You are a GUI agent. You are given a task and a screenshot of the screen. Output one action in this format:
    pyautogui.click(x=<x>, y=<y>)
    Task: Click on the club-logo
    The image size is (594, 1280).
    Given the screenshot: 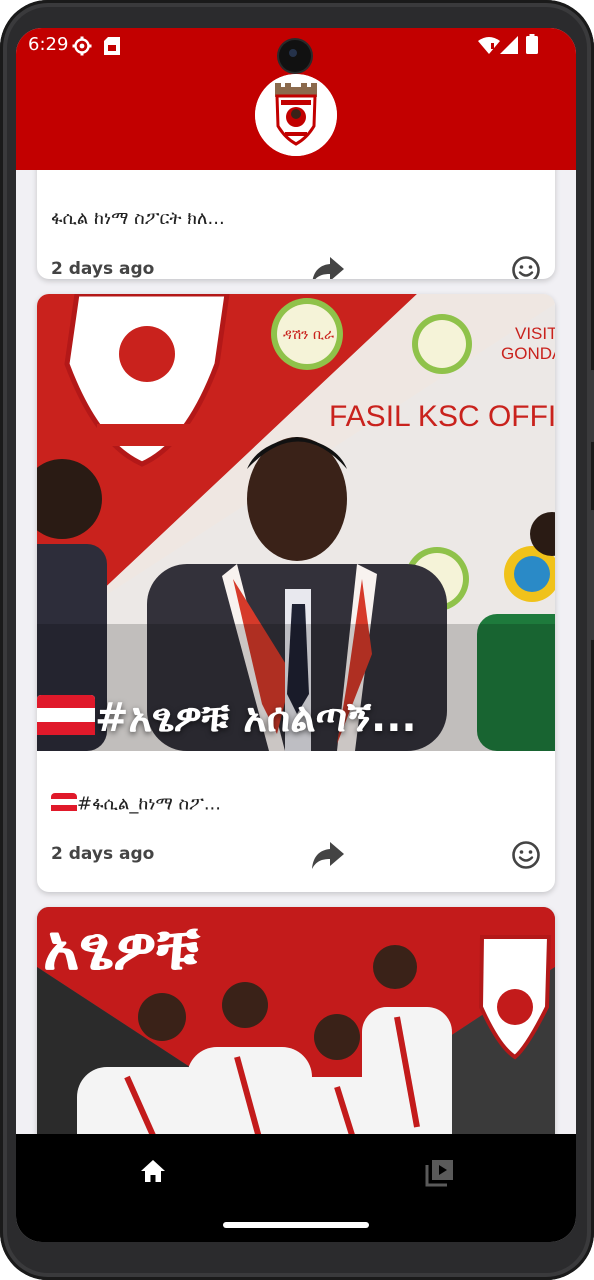 What is the action you would take?
    pyautogui.click(x=296, y=115)
    